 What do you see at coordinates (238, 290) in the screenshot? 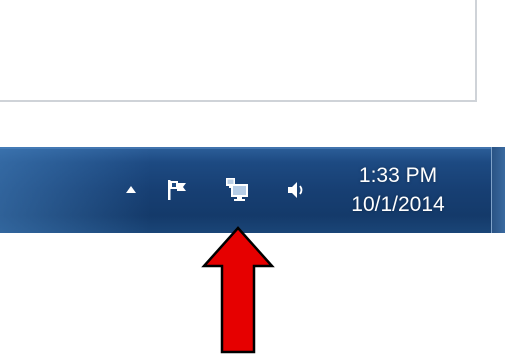
I see `red-up-arrow-annotation` at bounding box center [238, 290].